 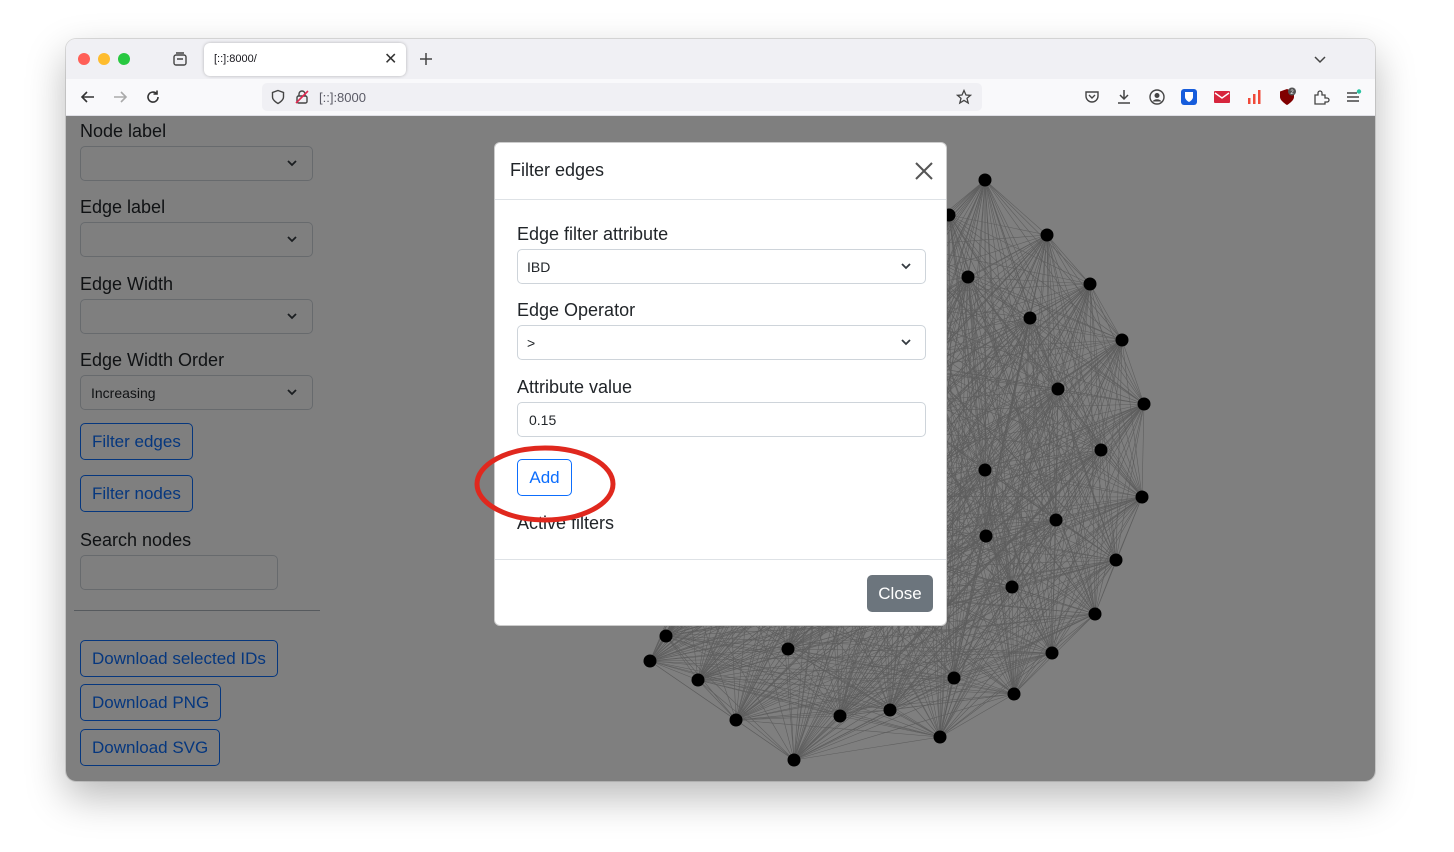 What do you see at coordinates (720, 171) in the screenshot?
I see `modal-header: Filter edges` at bounding box center [720, 171].